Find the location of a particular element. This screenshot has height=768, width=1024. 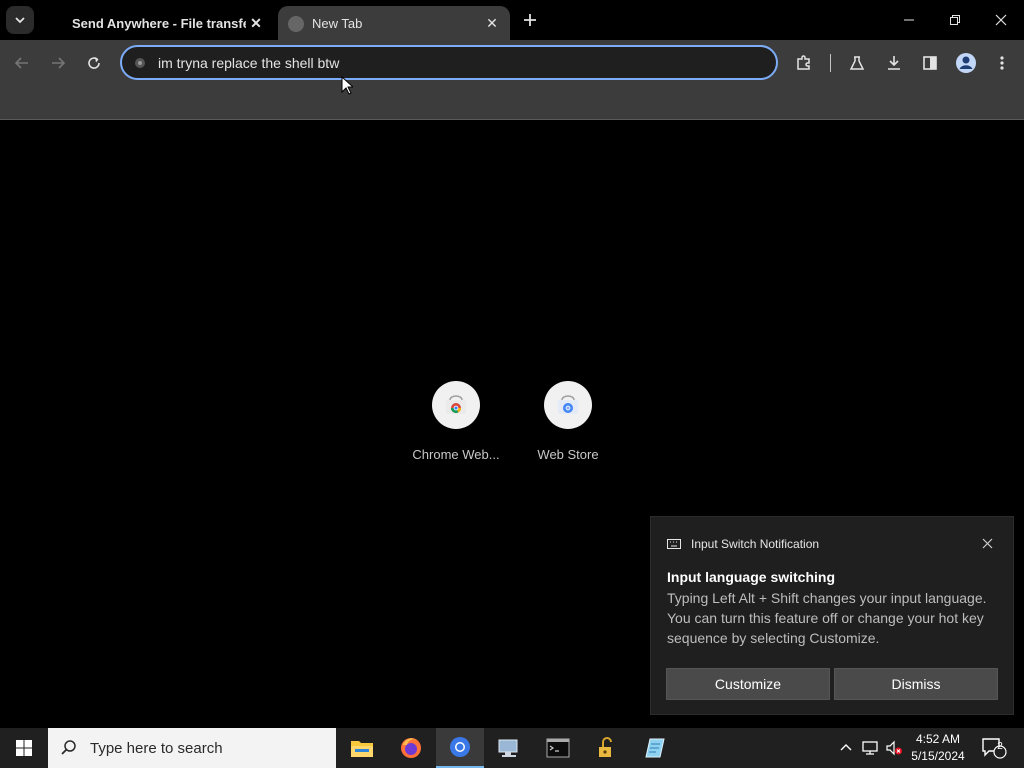

side-panel-icon is located at coordinates (930, 63).